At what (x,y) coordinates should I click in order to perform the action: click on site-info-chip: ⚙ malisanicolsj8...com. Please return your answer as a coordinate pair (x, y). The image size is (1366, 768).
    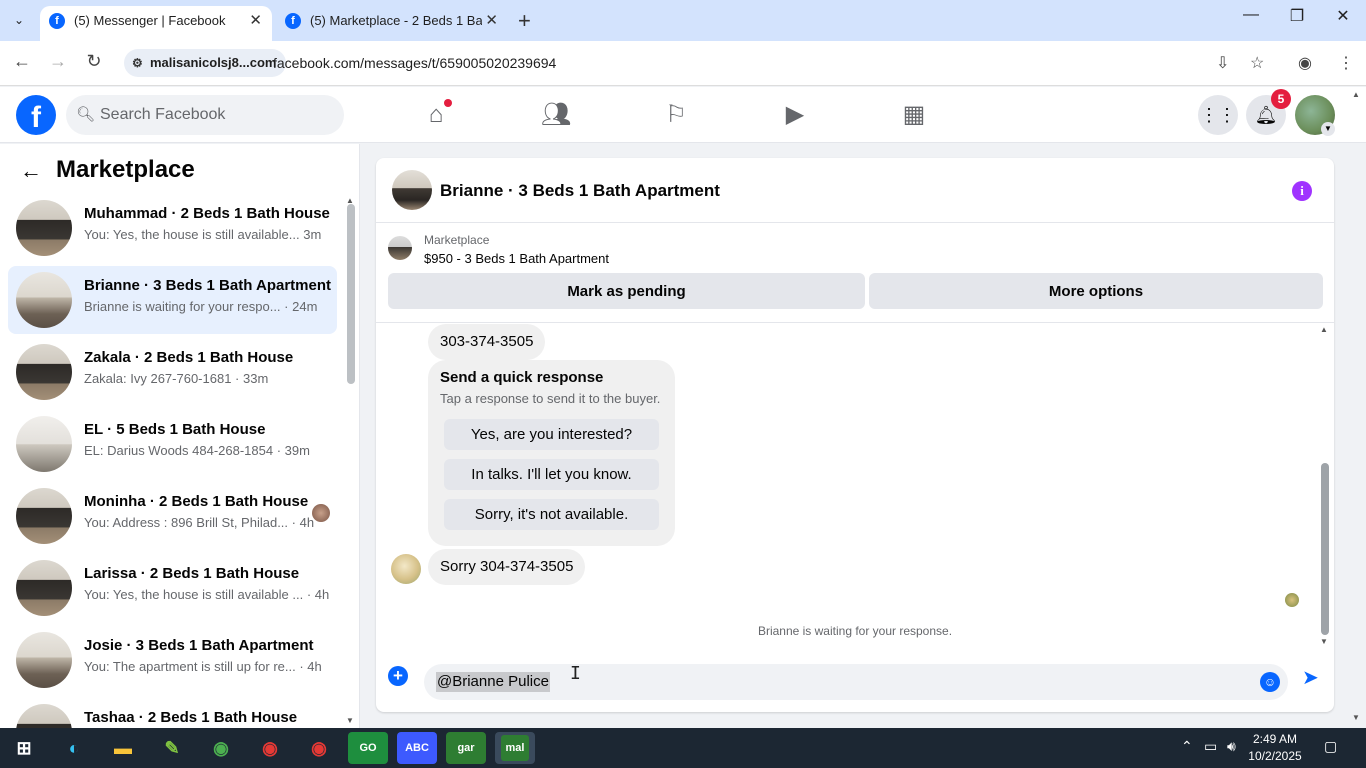
    Looking at the image, I should click on (205, 63).